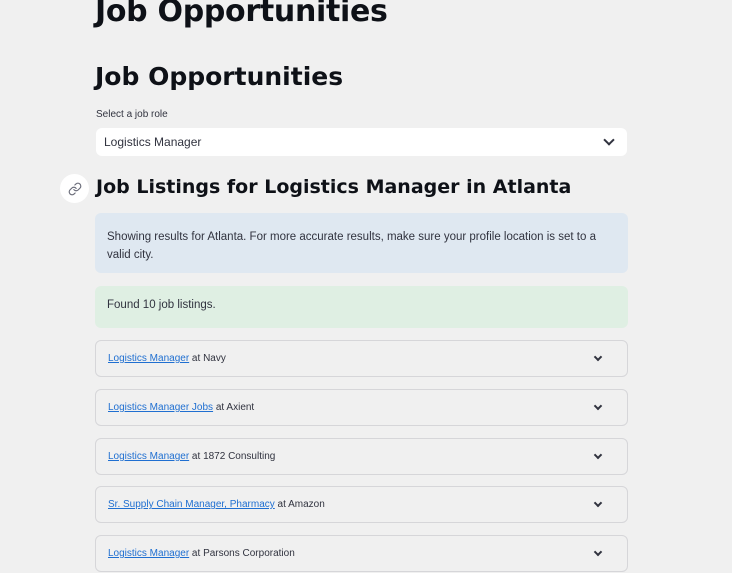  I want to click on job-company: Axient, so click(240, 407).